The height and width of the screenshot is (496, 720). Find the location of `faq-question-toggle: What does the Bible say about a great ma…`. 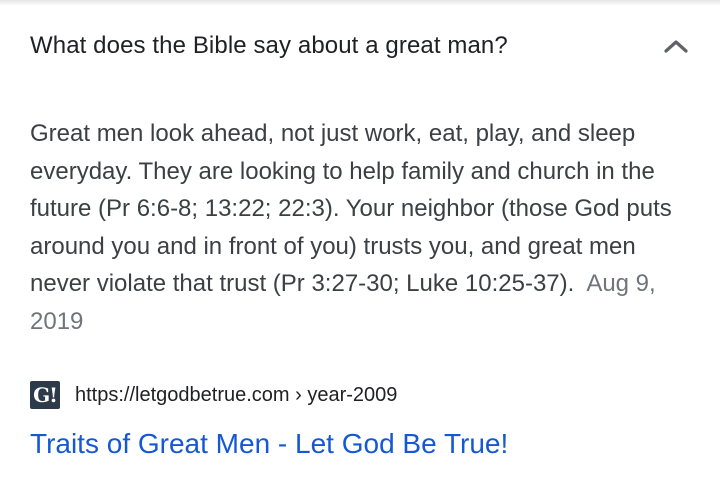

faq-question-toggle: What does the Bible say about a great ma… is located at coordinates (360, 46).